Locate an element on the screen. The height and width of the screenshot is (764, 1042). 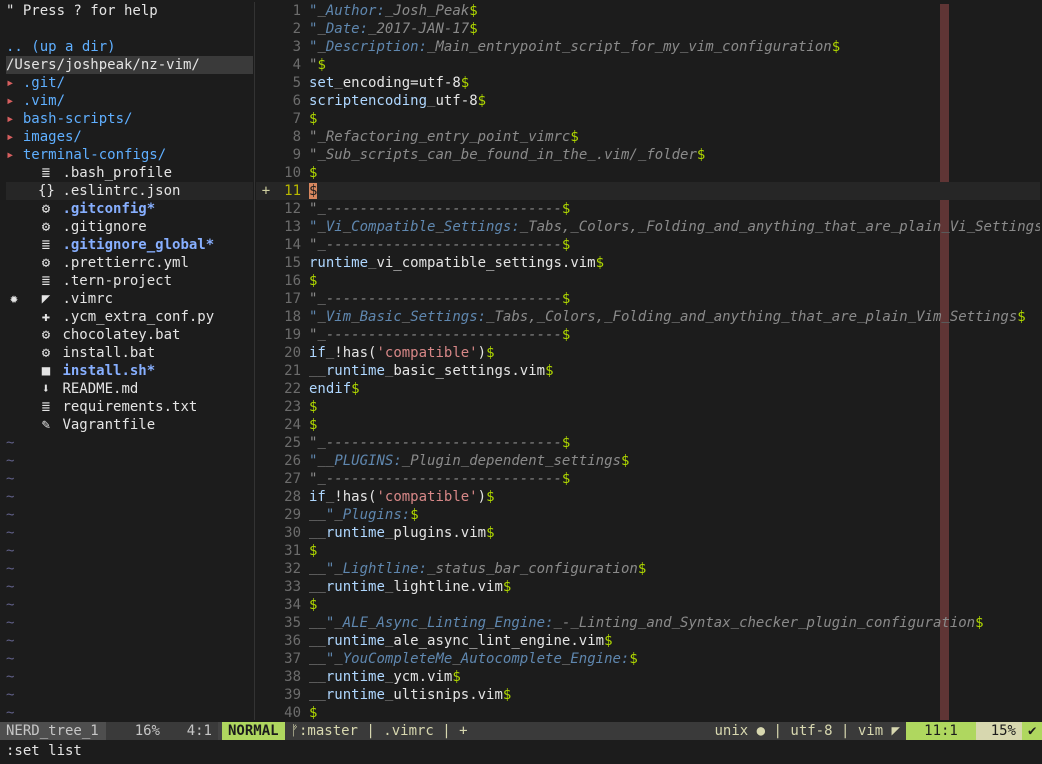
tree-file-item: ⚙ install.bat is located at coordinates (129, 353).